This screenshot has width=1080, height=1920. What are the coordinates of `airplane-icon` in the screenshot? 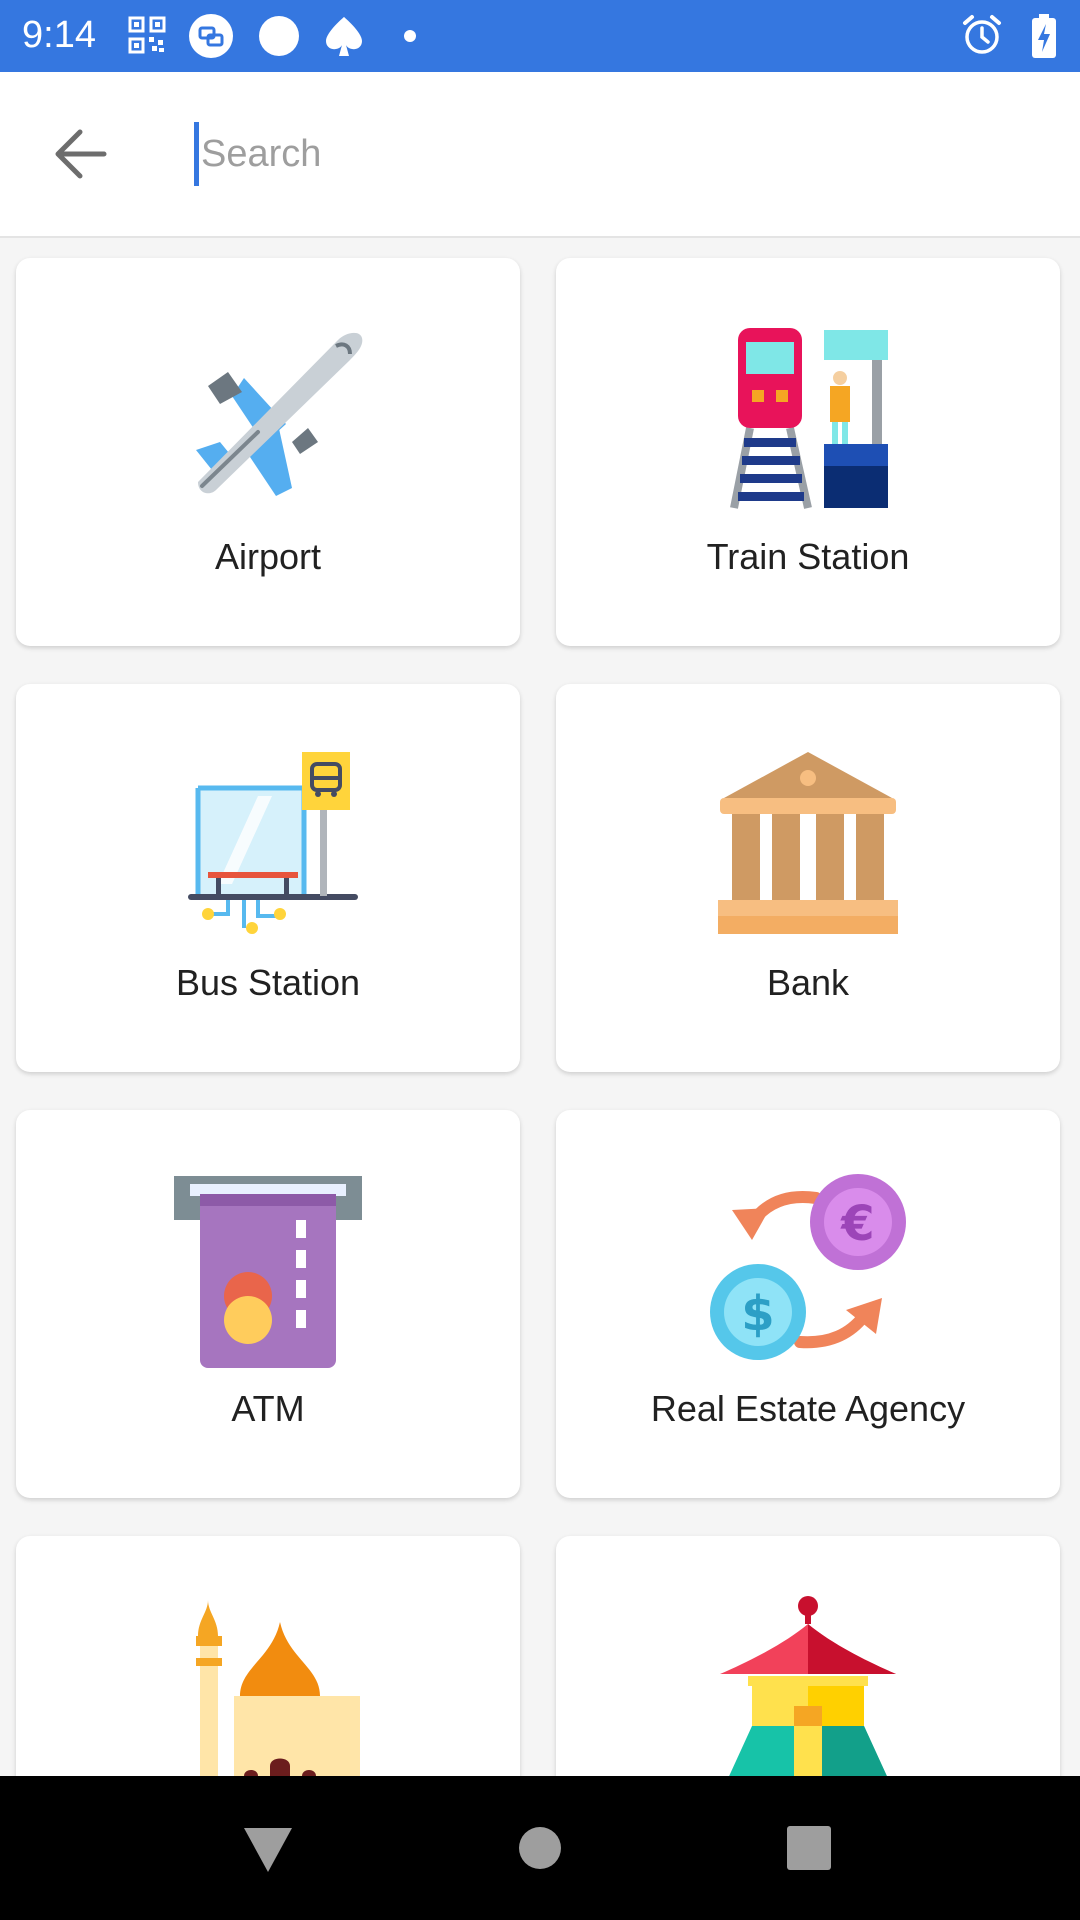 It's located at (279, 414).